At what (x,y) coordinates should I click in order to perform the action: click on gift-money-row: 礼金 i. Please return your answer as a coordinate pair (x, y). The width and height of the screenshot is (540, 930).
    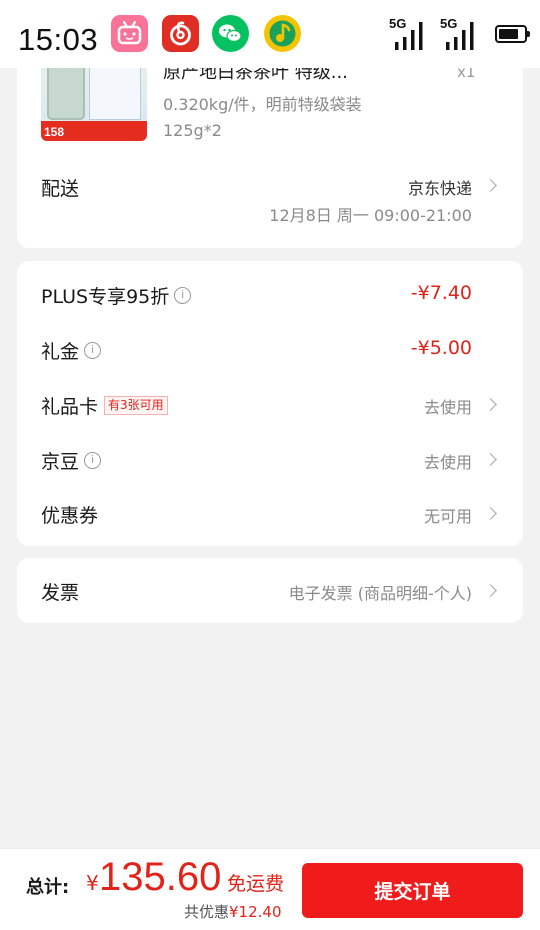
    Looking at the image, I should click on (71, 350).